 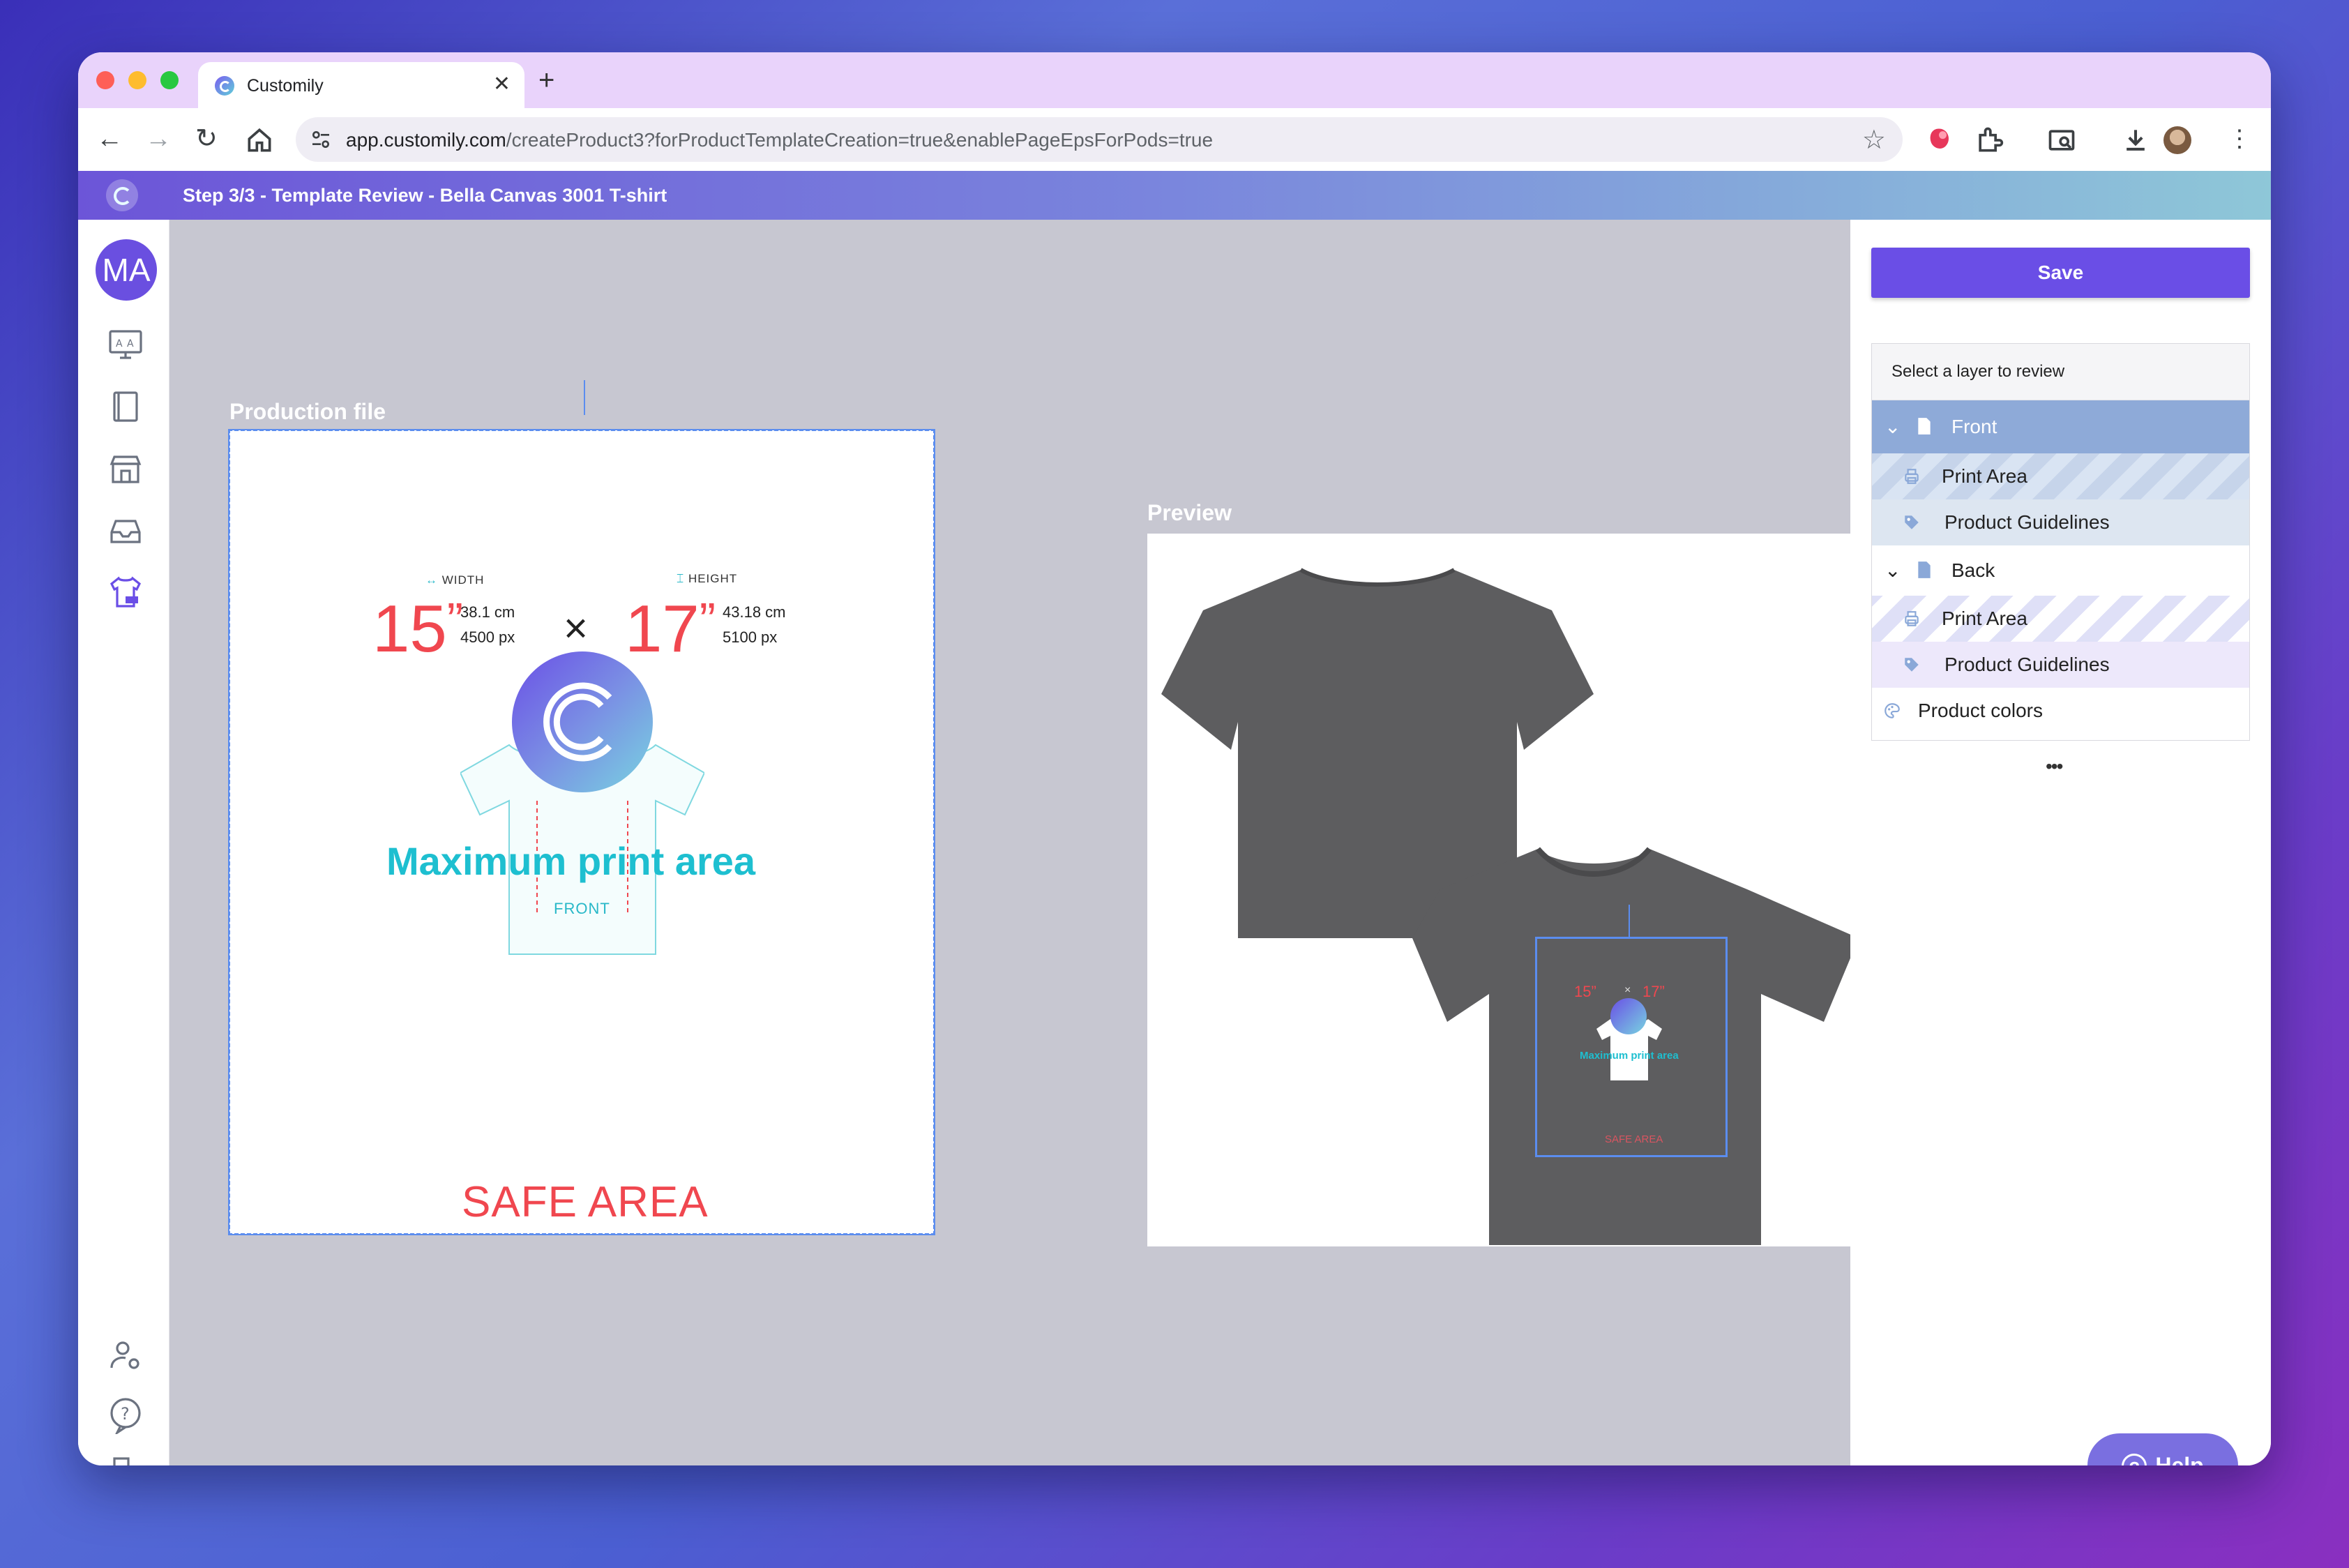 What do you see at coordinates (2060, 273) in the screenshot?
I see `save-button: Save` at bounding box center [2060, 273].